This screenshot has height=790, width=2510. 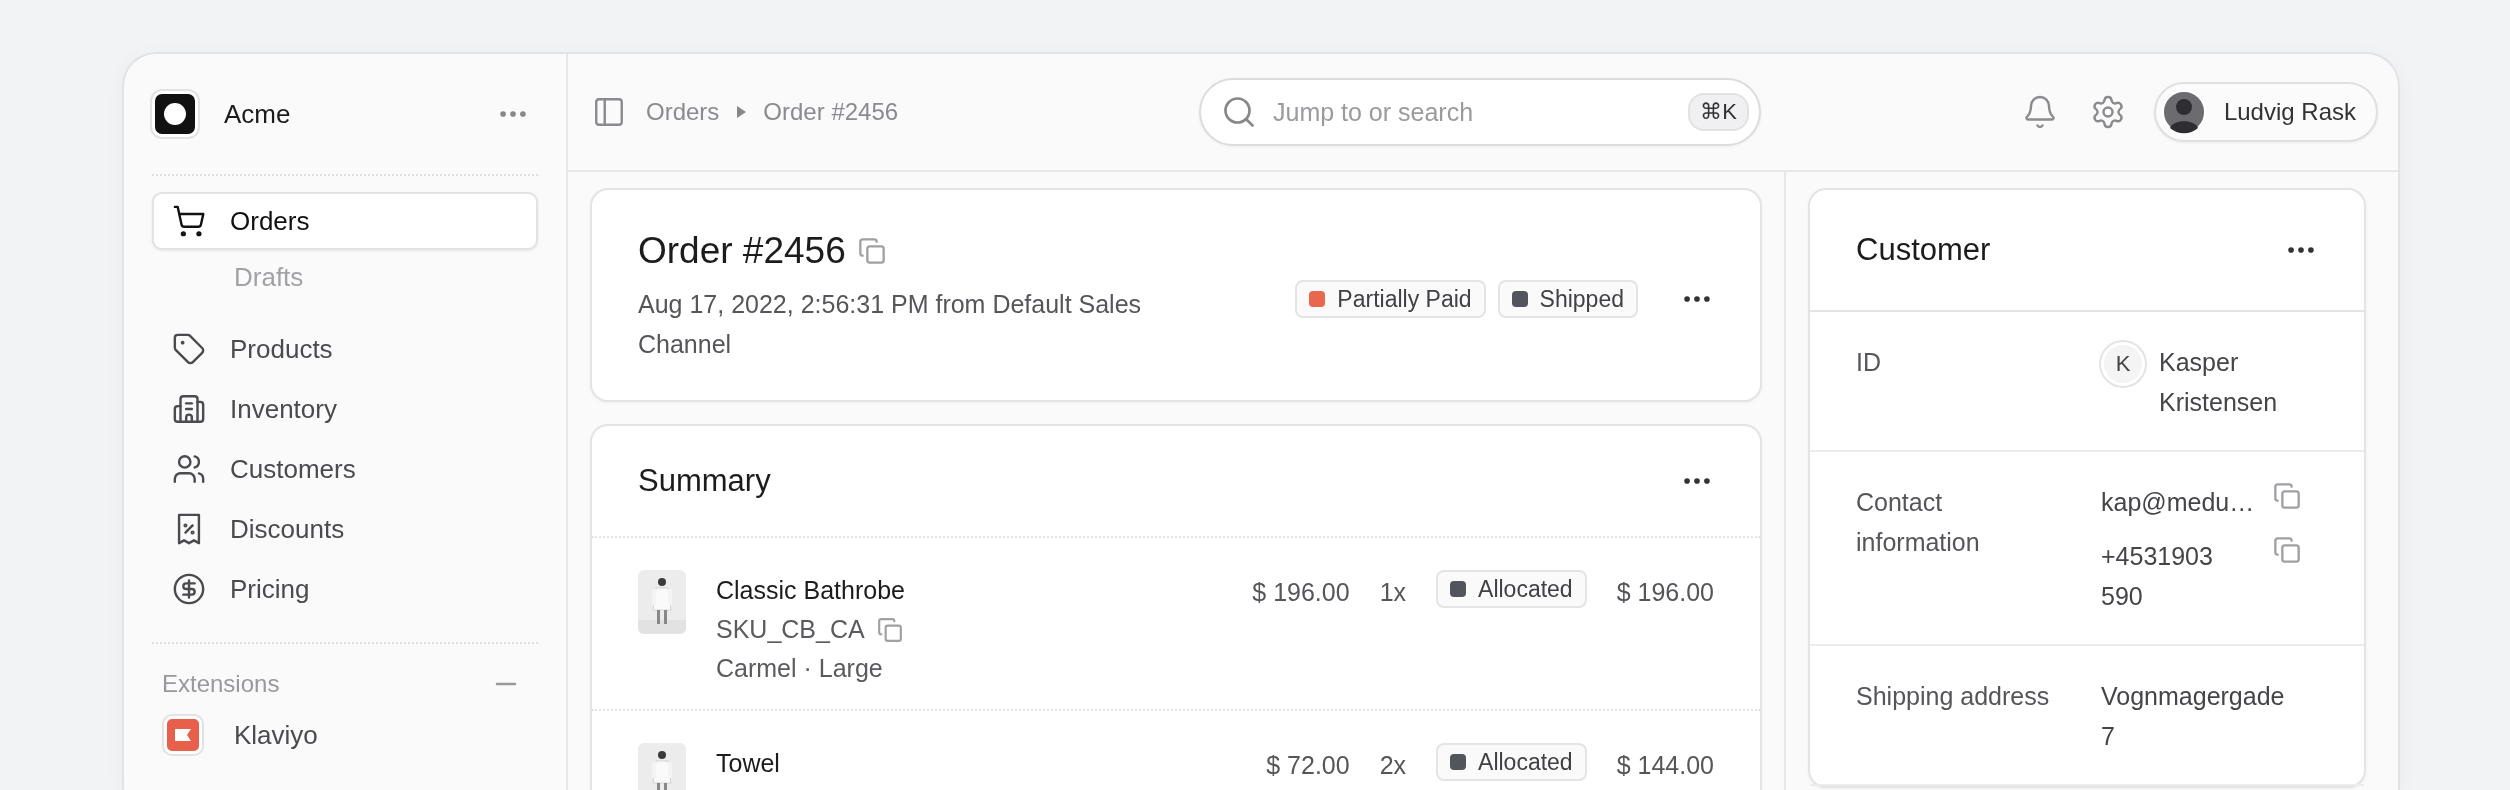 What do you see at coordinates (345, 589) in the screenshot?
I see `nav-item: Pricing` at bounding box center [345, 589].